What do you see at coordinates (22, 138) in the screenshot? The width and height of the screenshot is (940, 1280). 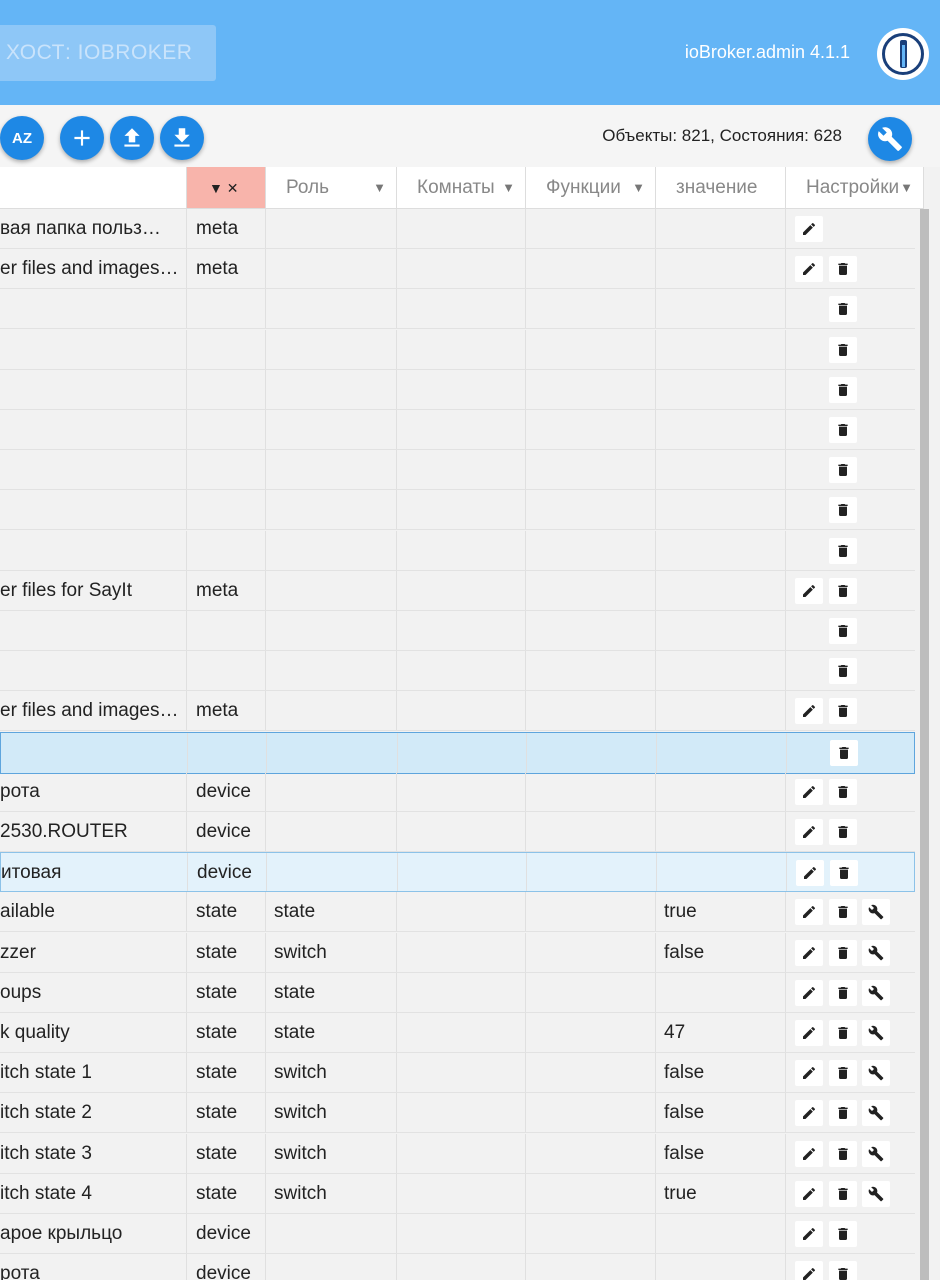 I see `sort-az-button: AZ` at bounding box center [22, 138].